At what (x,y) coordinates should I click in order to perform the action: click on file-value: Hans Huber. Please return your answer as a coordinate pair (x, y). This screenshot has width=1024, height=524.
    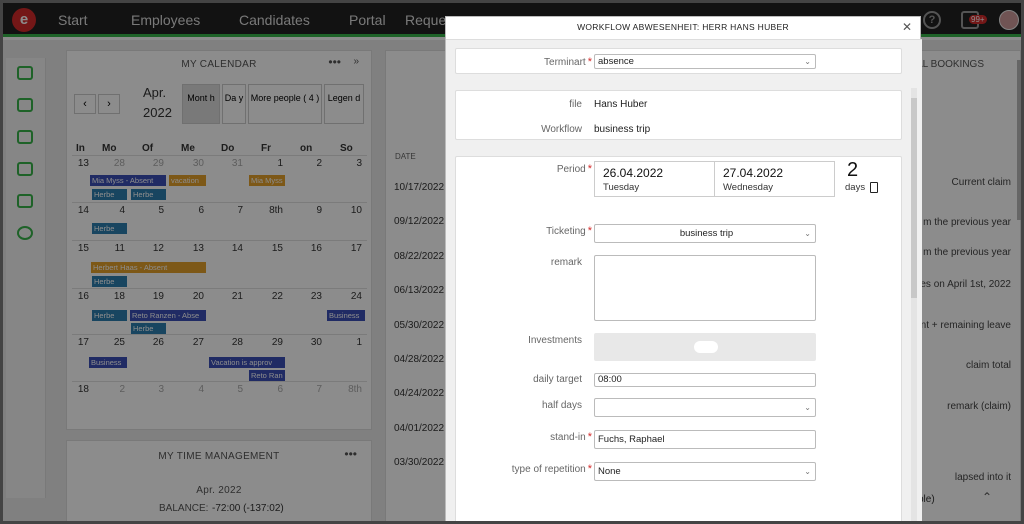
    Looking at the image, I should click on (621, 104).